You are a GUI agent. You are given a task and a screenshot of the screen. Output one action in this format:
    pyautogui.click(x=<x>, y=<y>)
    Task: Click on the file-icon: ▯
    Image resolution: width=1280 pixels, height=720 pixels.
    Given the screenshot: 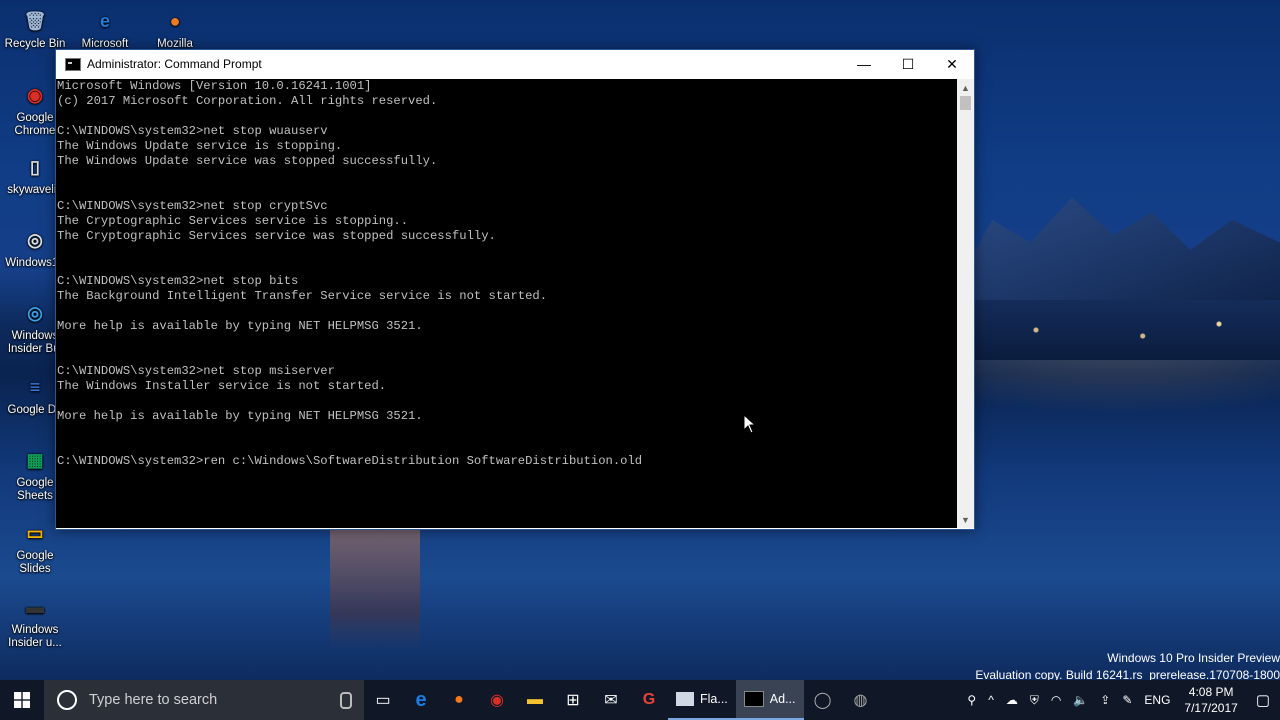 What is the action you would take?
    pyautogui.click(x=35, y=166)
    